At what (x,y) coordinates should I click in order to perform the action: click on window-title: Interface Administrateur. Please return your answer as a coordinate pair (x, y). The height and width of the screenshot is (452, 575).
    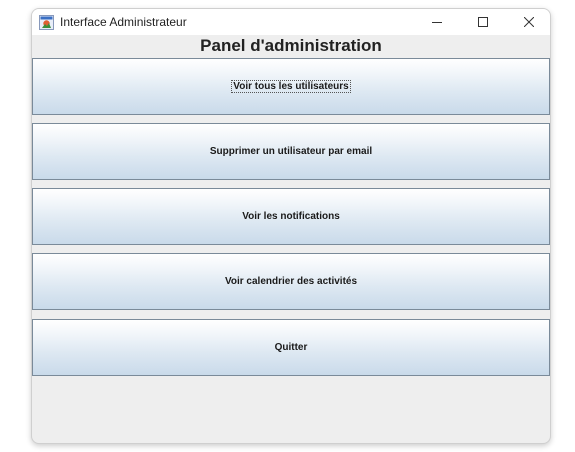
    Looking at the image, I should click on (123, 22).